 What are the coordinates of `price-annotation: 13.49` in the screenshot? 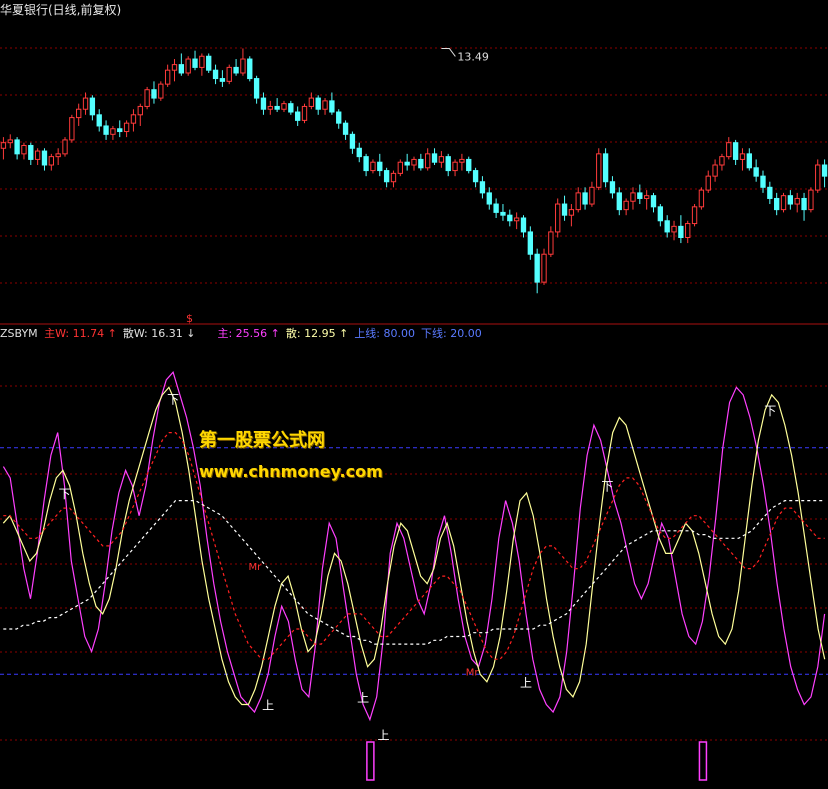 It's located at (465, 55).